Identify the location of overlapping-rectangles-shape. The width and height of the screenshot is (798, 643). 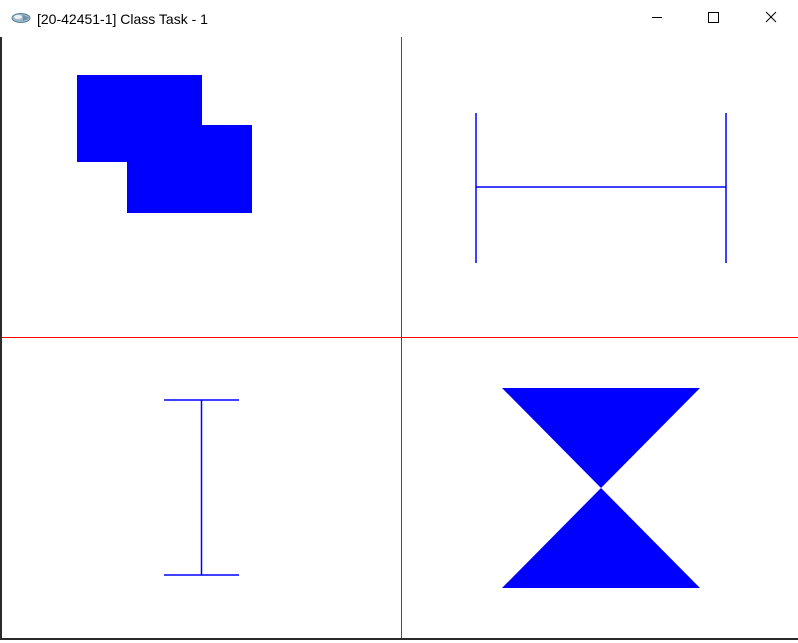
(164, 144).